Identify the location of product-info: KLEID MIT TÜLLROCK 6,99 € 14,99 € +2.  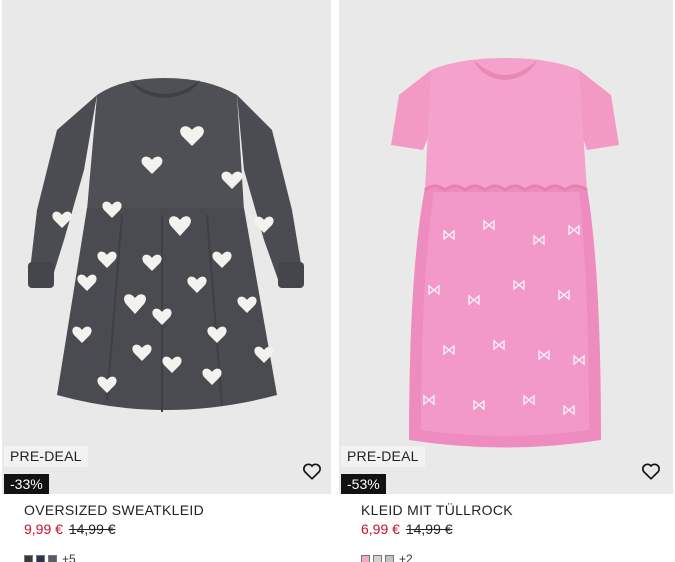
(437, 532).